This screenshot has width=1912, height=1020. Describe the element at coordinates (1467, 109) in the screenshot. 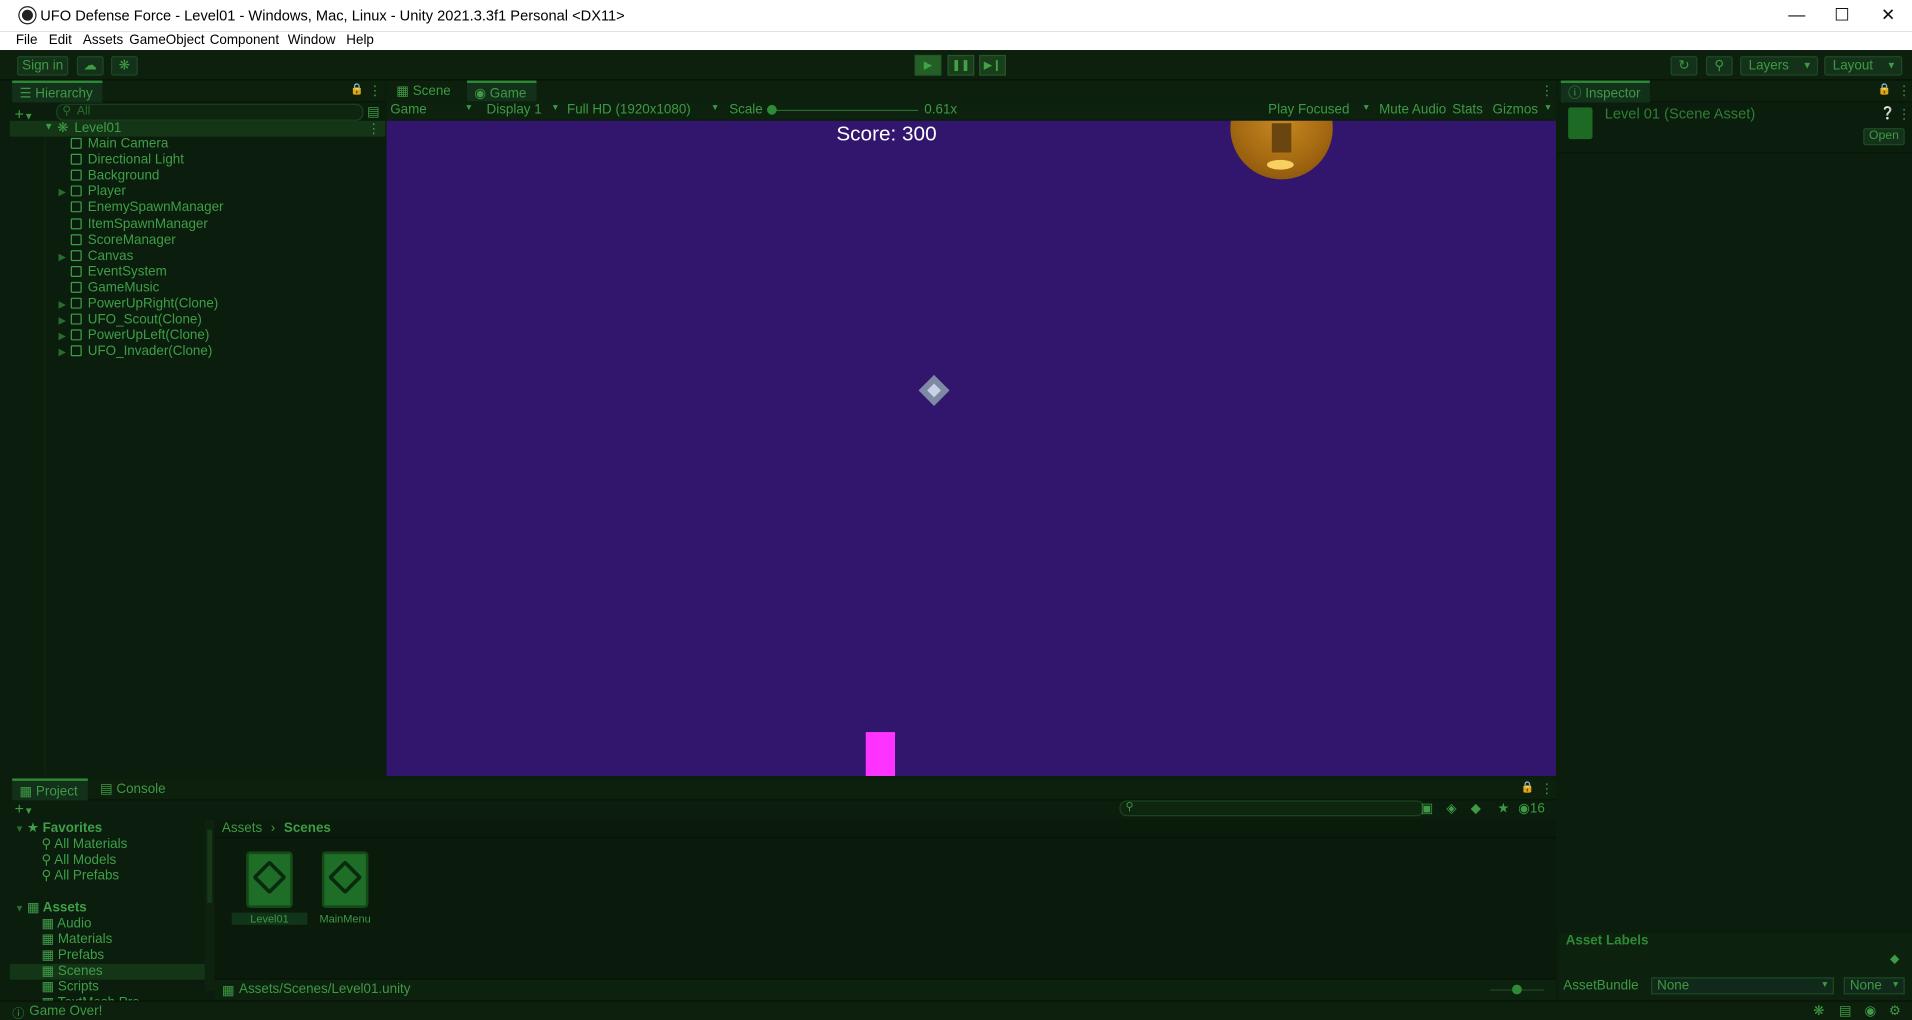

I see `stats-toggle: Stats` at that location.